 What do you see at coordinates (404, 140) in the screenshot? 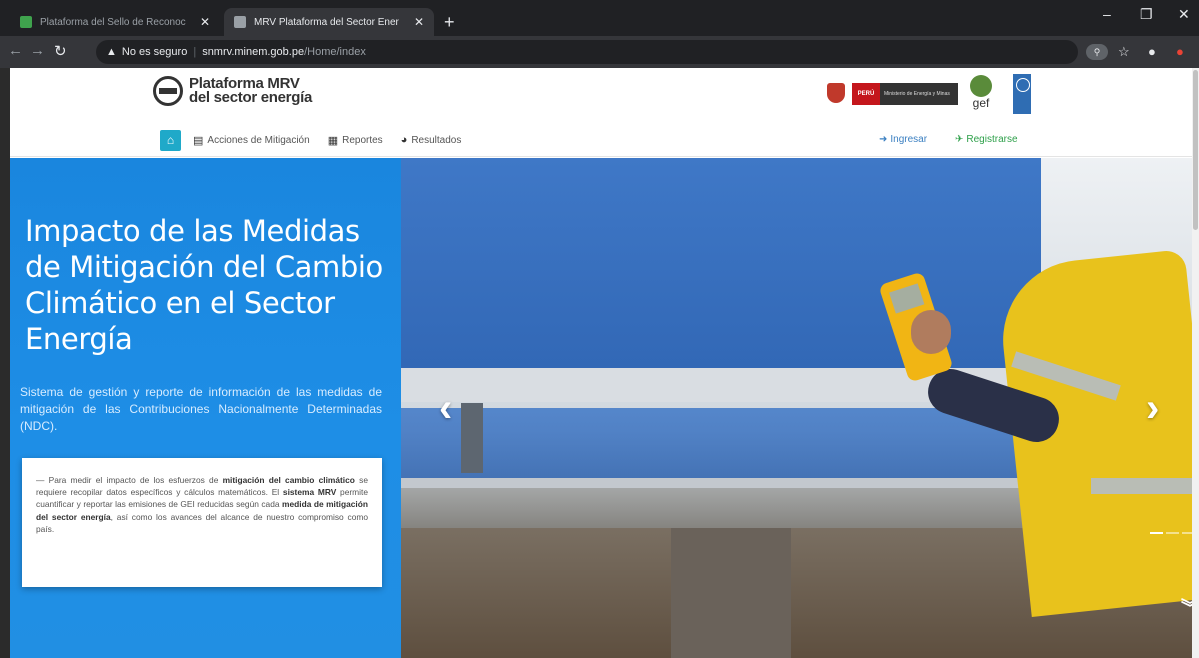
I see `pie-chart-icon: ◕` at bounding box center [404, 140].